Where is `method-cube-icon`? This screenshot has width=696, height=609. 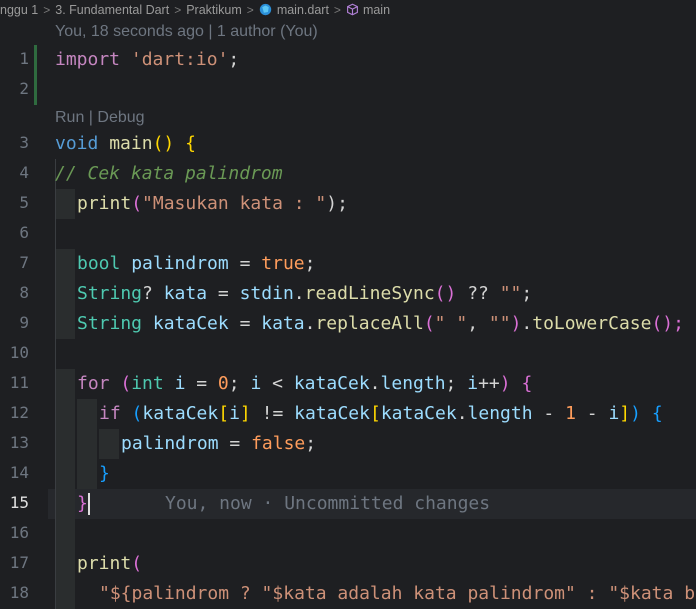 method-cube-icon is located at coordinates (352, 9).